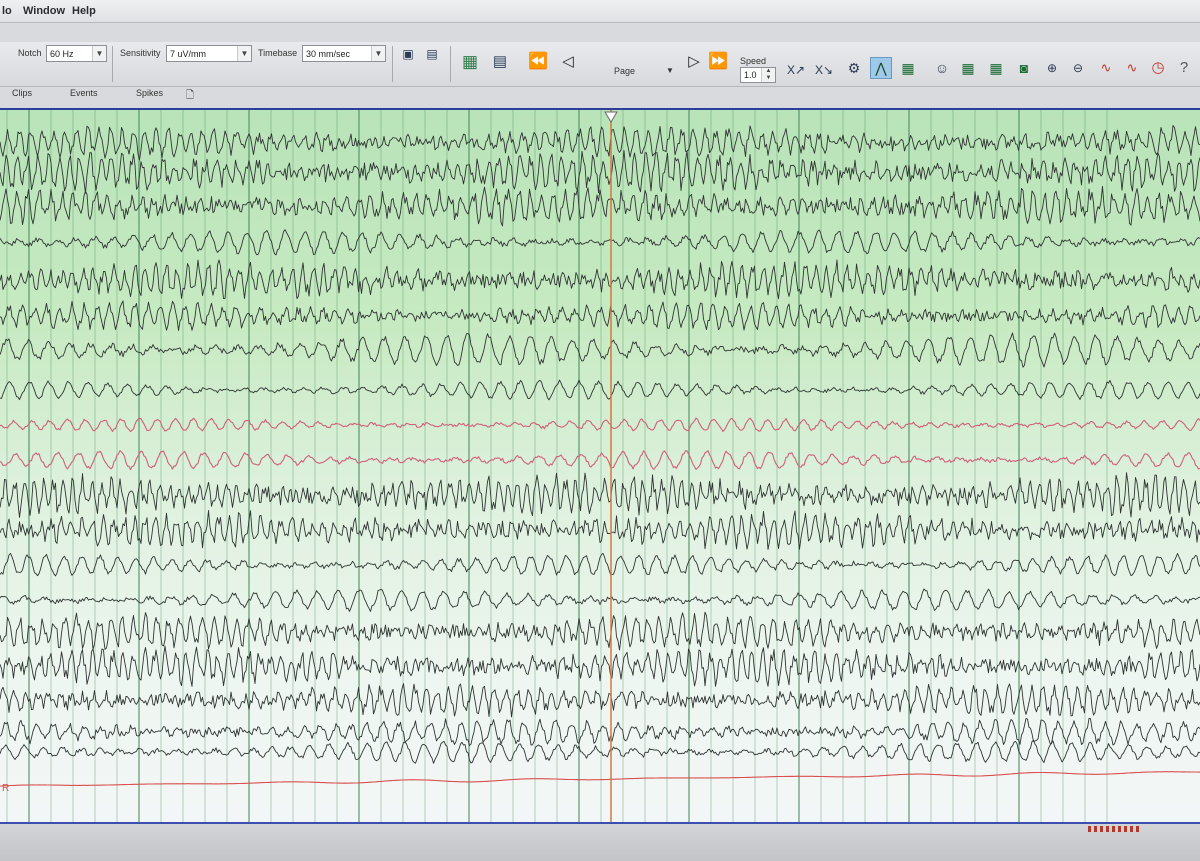 The image size is (1200, 861). I want to click on tab-spikes: Spikes, so click(149, 93).